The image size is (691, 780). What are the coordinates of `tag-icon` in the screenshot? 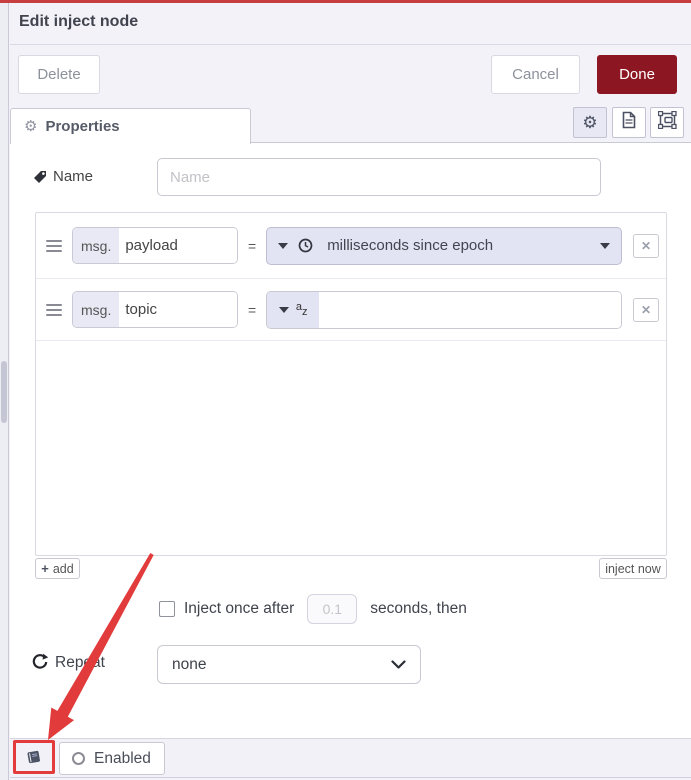 It's located at (40, 179).